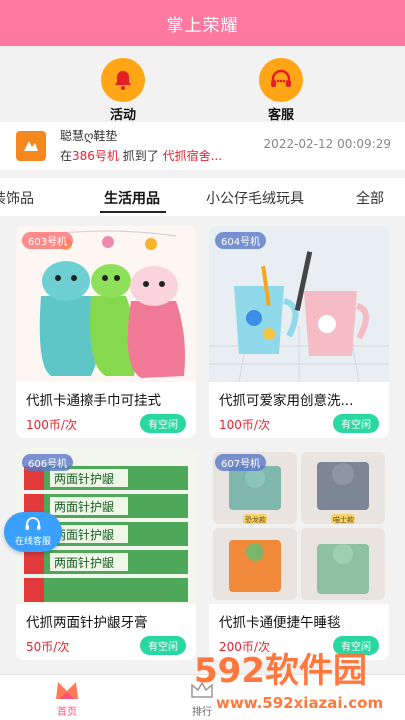 This screenshot has height=720, width=405. Describe the element at coordinates (95, 156) in the screenshot. I see `notice-machine: 386号机` at that location.